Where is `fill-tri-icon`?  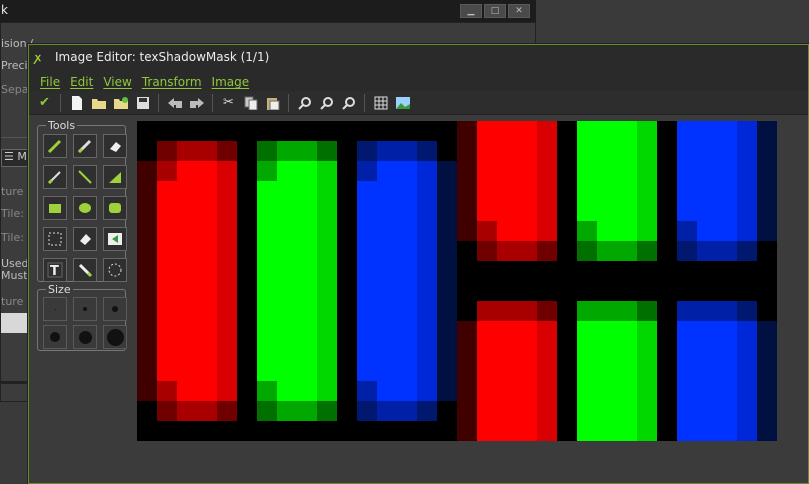
fill-tri-icon is located at coordinates (115, 177).